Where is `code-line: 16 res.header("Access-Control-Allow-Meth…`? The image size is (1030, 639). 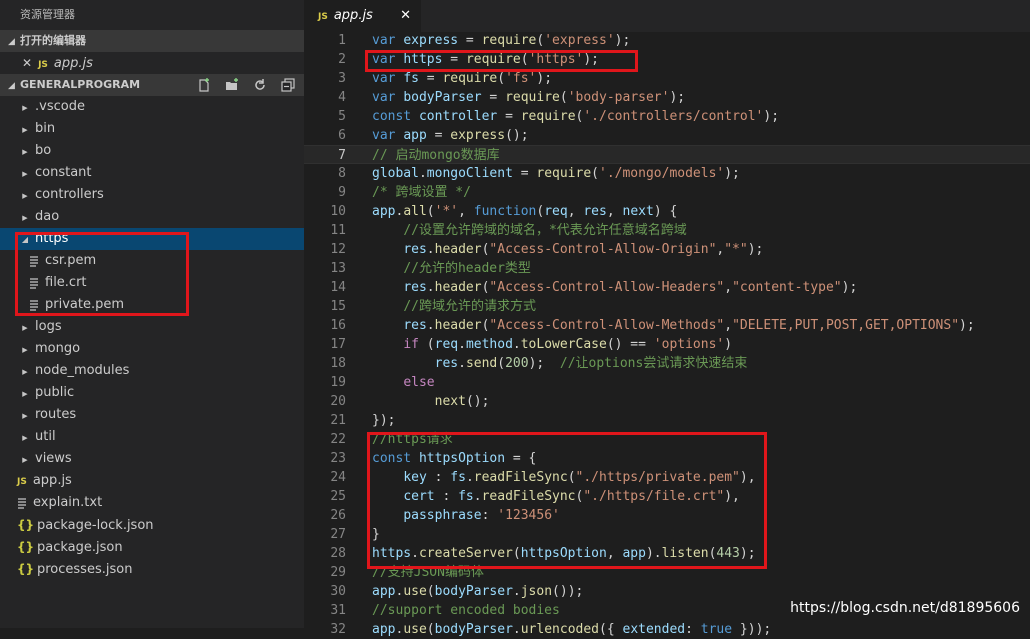
code-line: 16 res.header("Access-Control-Allow-Meth… is located at coordinates (667, 325).